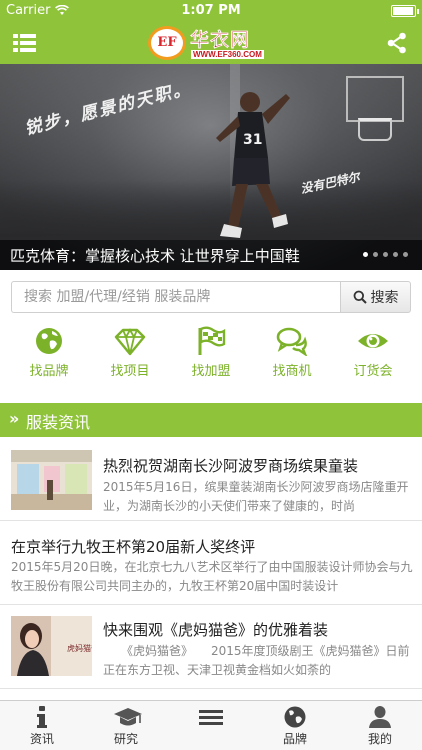  I want to click on quick-nav-label: 找品牌, so click(49, 371).